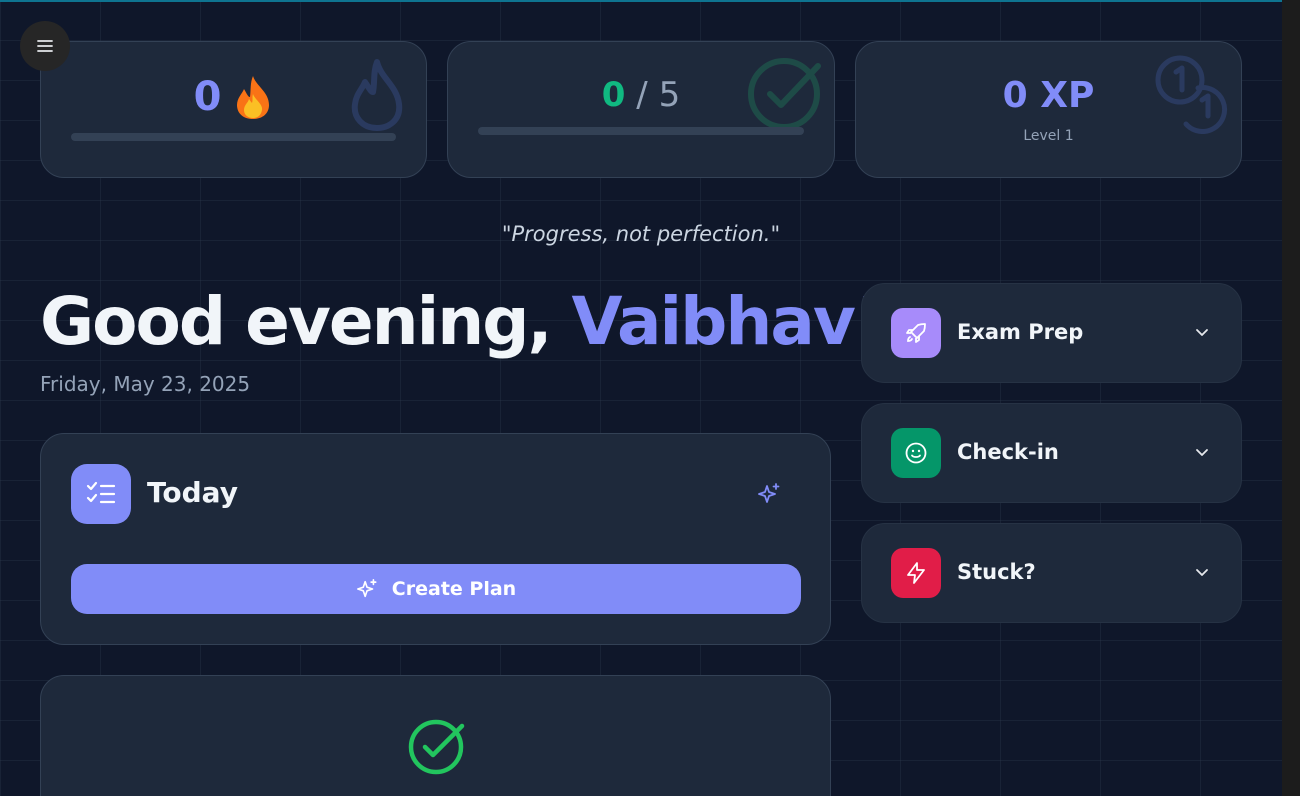 This screenshot has width=1300, height=796. Describe the element at coordinates (192, 492) in the screenshot. I see `today-title: Today` at that location.